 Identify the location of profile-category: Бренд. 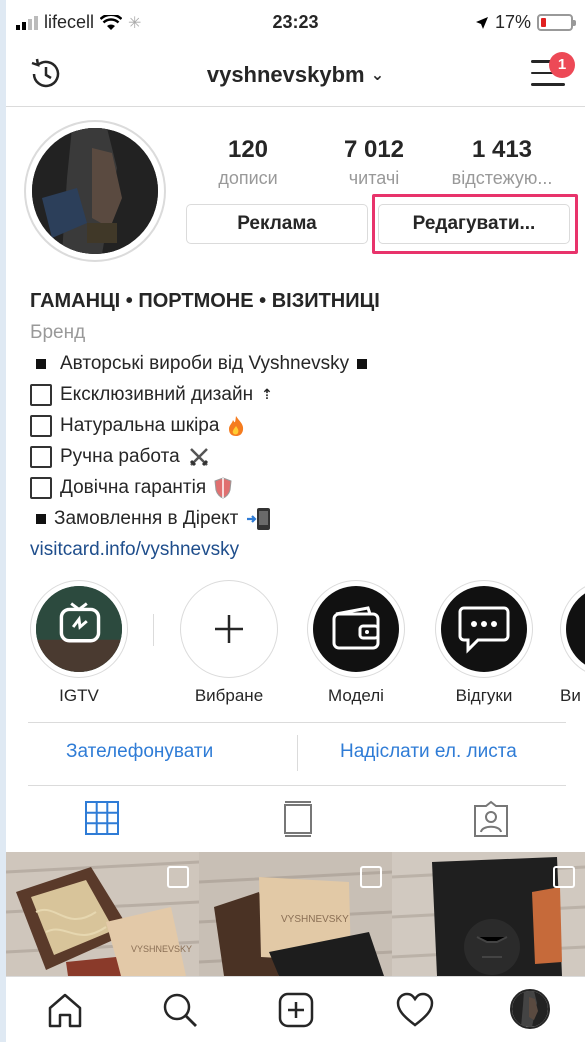
(58, 332).